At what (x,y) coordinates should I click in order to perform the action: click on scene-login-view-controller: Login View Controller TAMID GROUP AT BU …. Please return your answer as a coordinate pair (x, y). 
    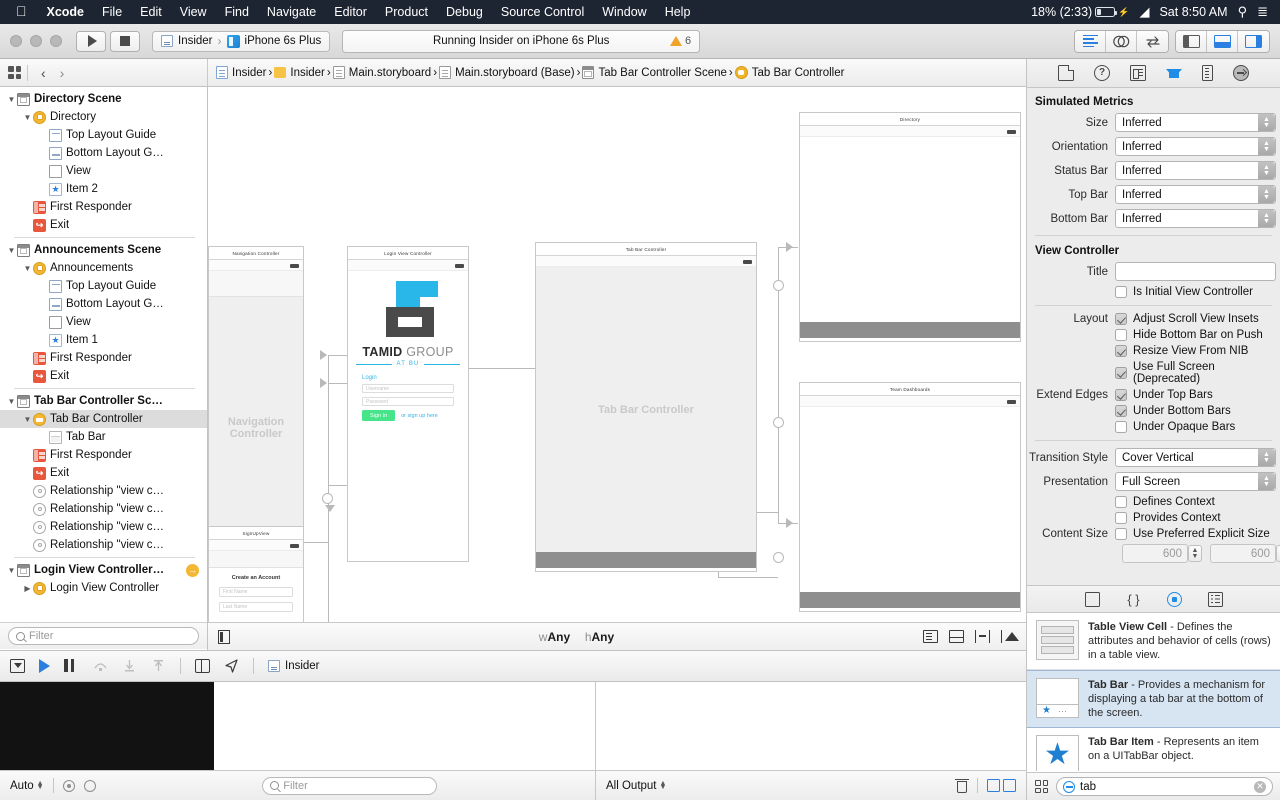
    Looking at the image, I should click on (408, 404).